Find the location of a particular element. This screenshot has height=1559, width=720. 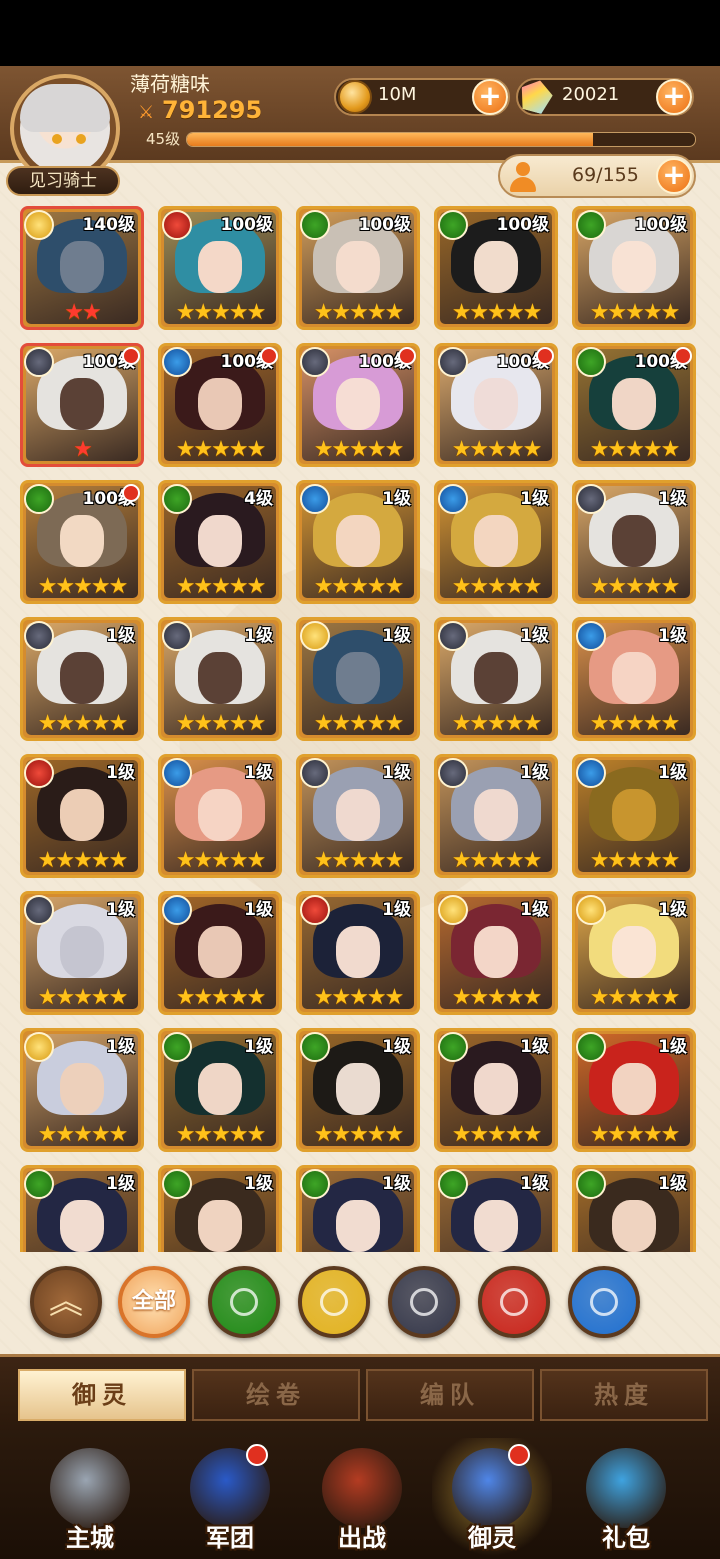

nav-battle-gate: 出战 is located at coordinates (362, 1499).